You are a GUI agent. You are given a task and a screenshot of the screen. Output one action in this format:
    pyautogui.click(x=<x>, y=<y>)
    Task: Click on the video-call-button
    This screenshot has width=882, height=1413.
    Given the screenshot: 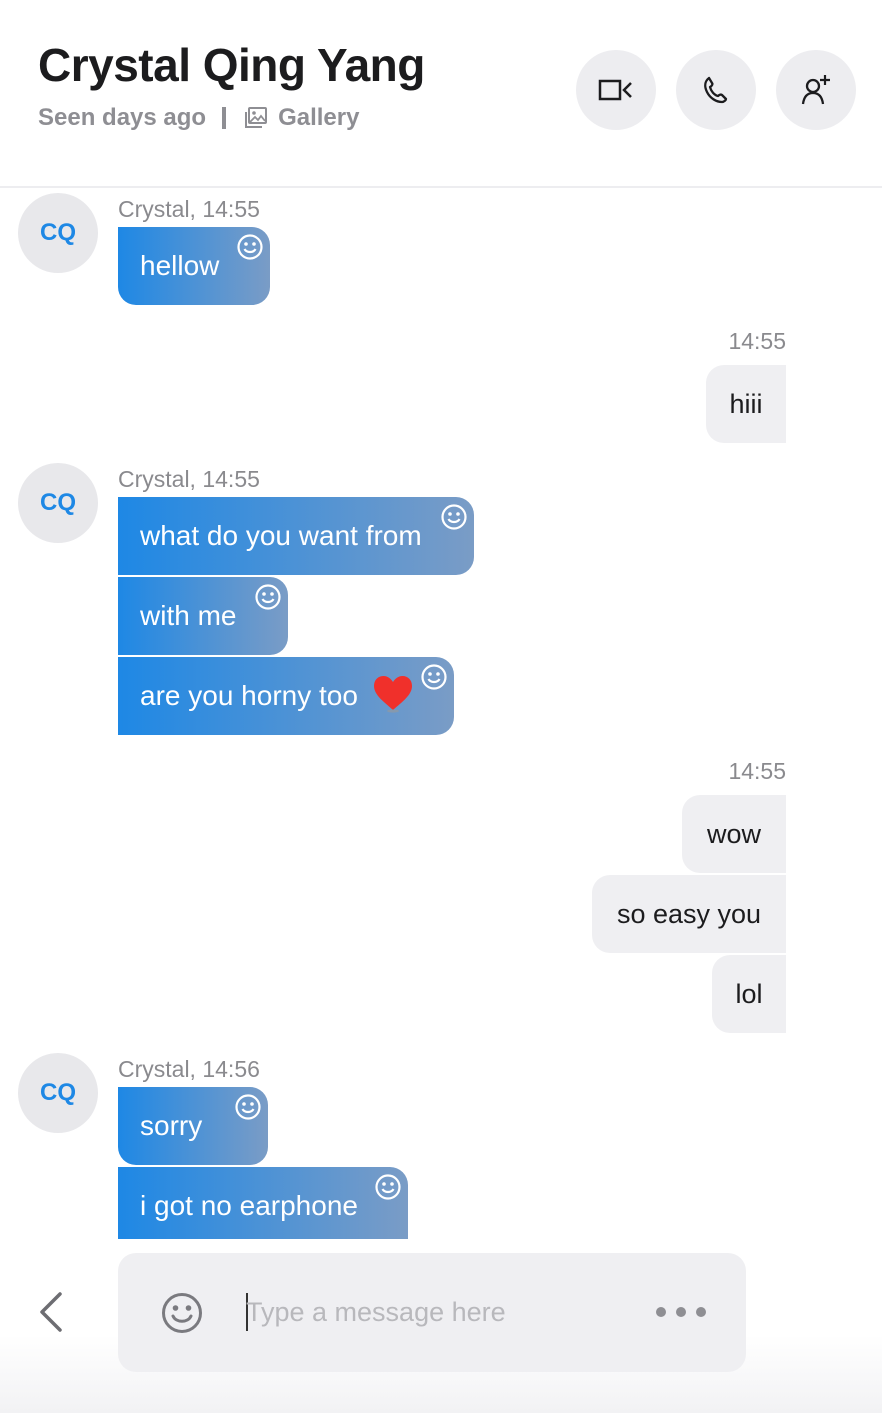 What is the action you would take?
    pyautogui.click(x=616, y=90)
    